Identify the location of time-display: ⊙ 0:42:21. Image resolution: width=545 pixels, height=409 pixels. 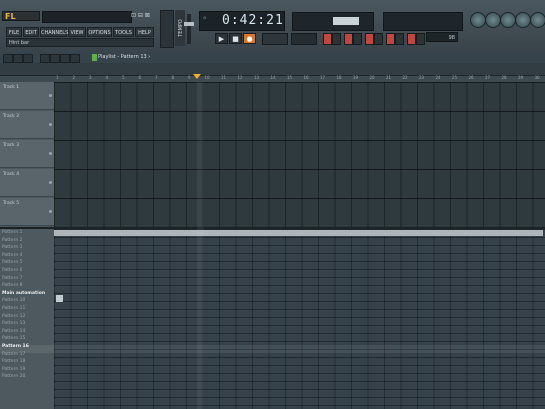
(242, 21).